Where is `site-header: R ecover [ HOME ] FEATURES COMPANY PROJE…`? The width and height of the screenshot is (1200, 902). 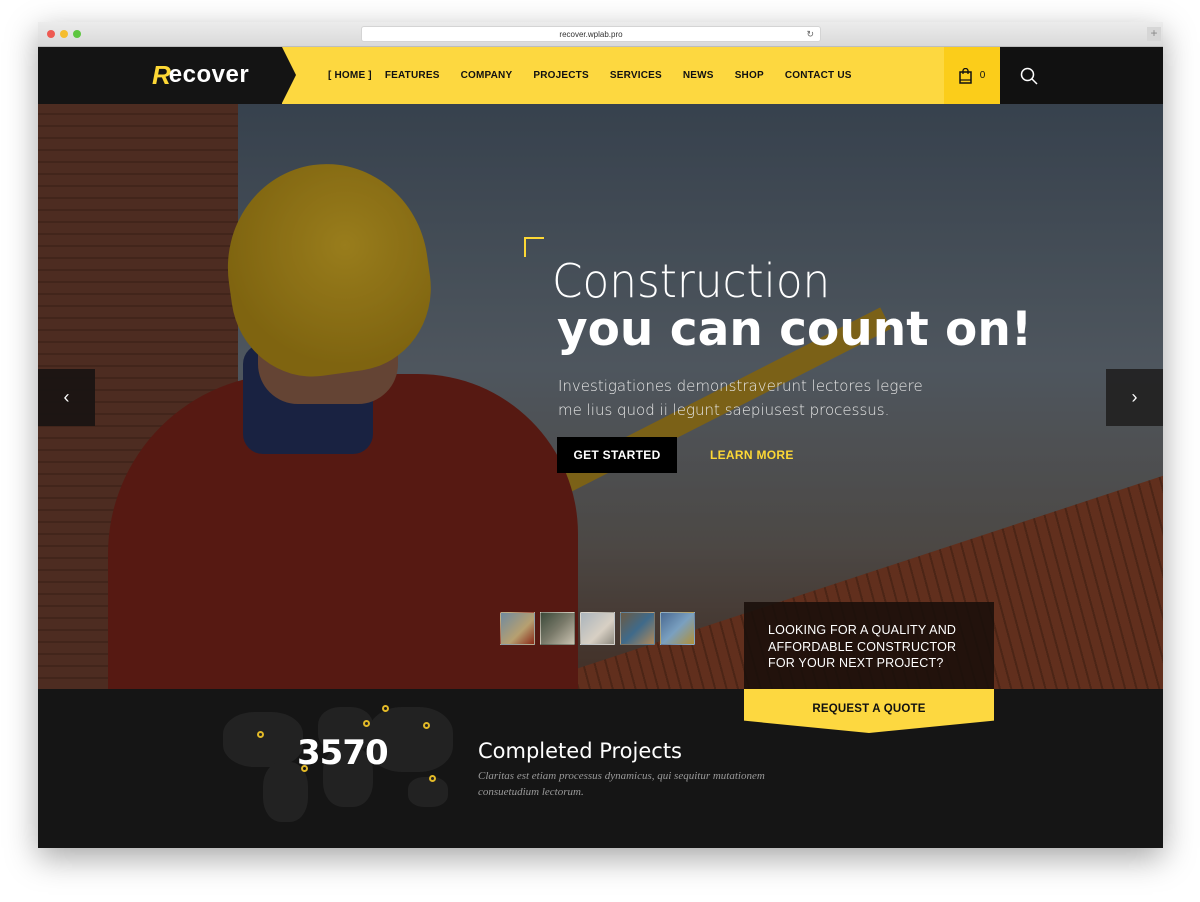 site-header: R ecover [ HOME ] FEATURES COMPANY PROJE… is located at coordinates (600, 75).